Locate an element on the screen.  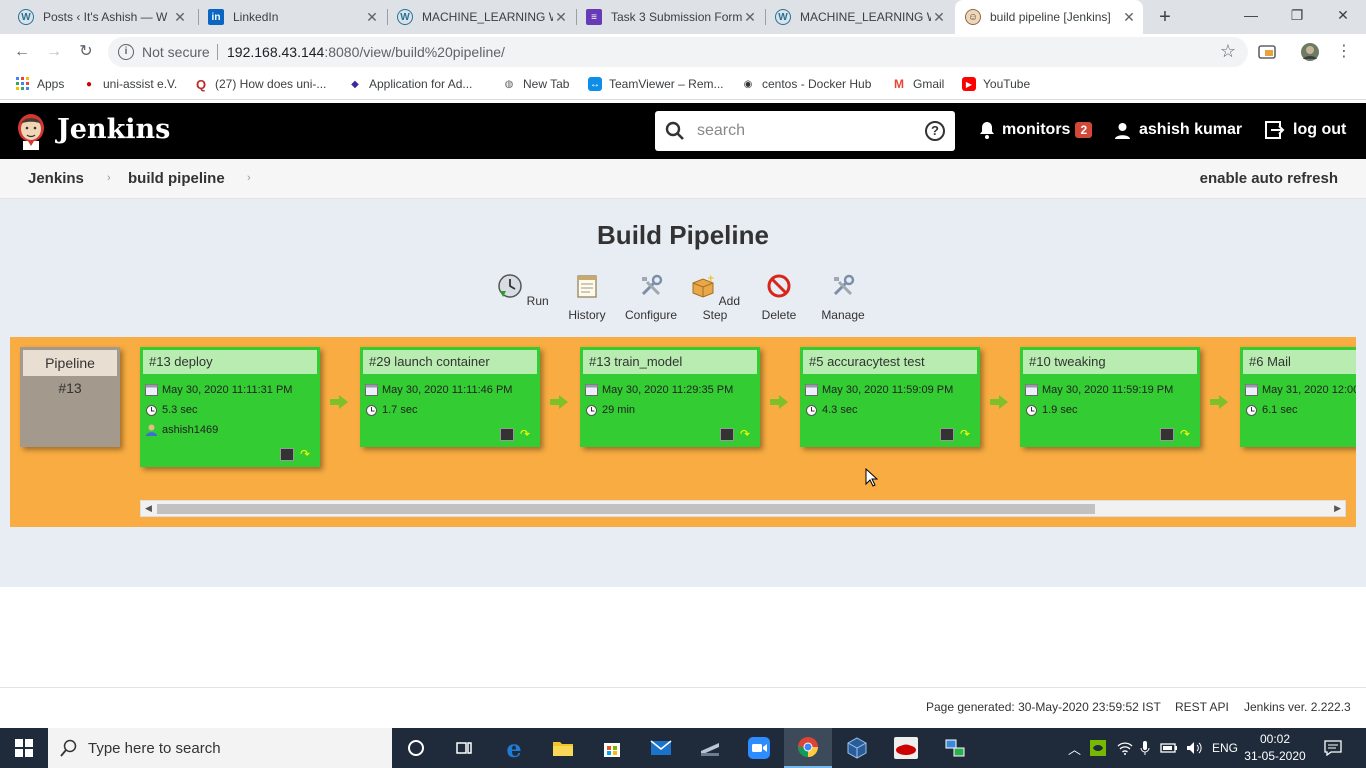
stage-user: ashish1469 is located at coordinates (190, 430).